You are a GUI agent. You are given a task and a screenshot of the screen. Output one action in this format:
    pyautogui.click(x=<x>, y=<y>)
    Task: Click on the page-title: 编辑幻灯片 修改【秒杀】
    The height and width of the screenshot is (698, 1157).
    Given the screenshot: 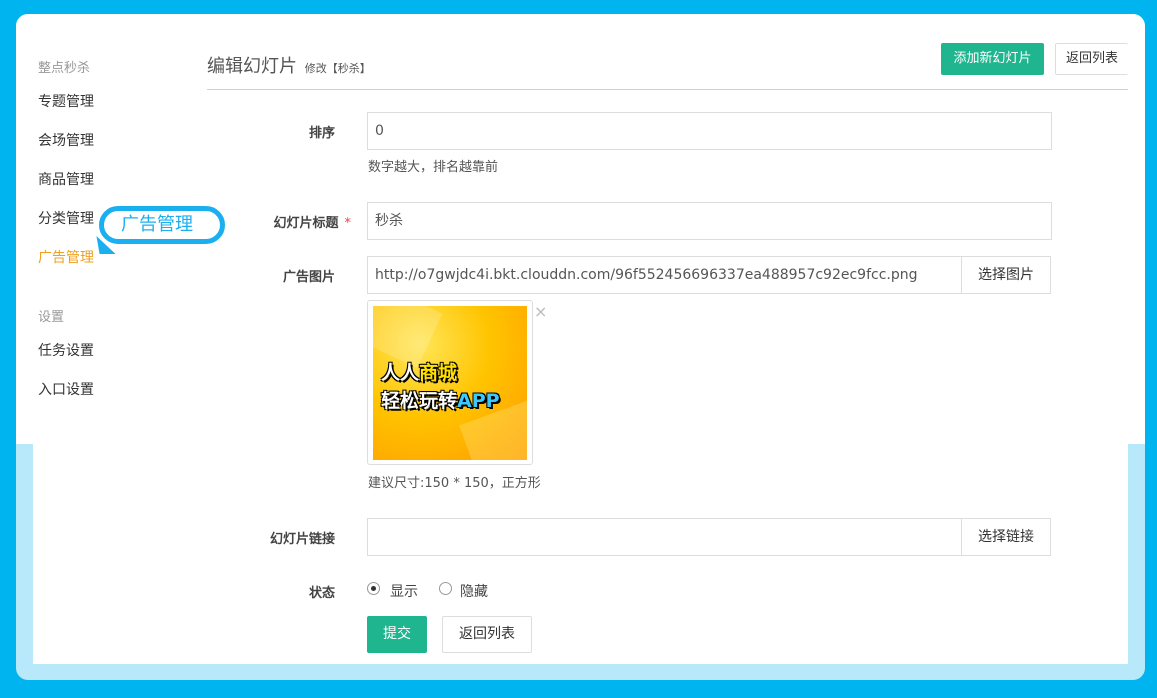 What is the action you would take?
    pyautogui.click(x=289, y=65)
    